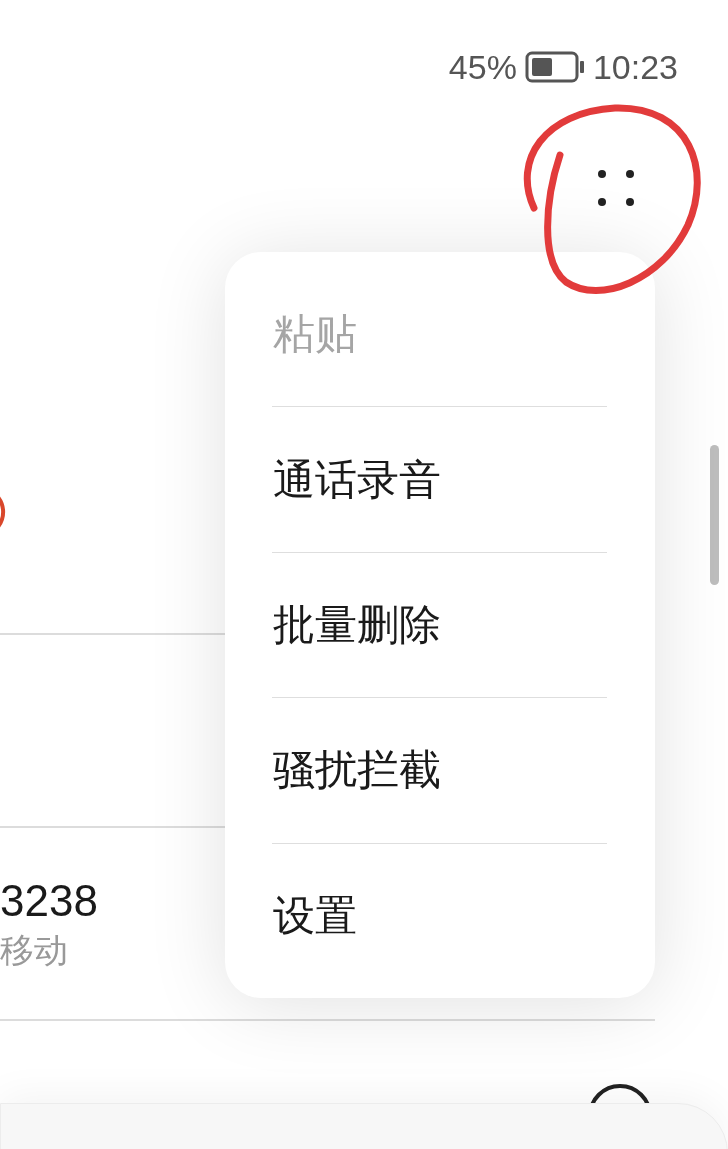 The width and height of the screenshot is (728, 1149). What do you see at coordinates (49, 901) in the screenshot?
I see `phone-number: 3238` at bounding box center [49, 901].